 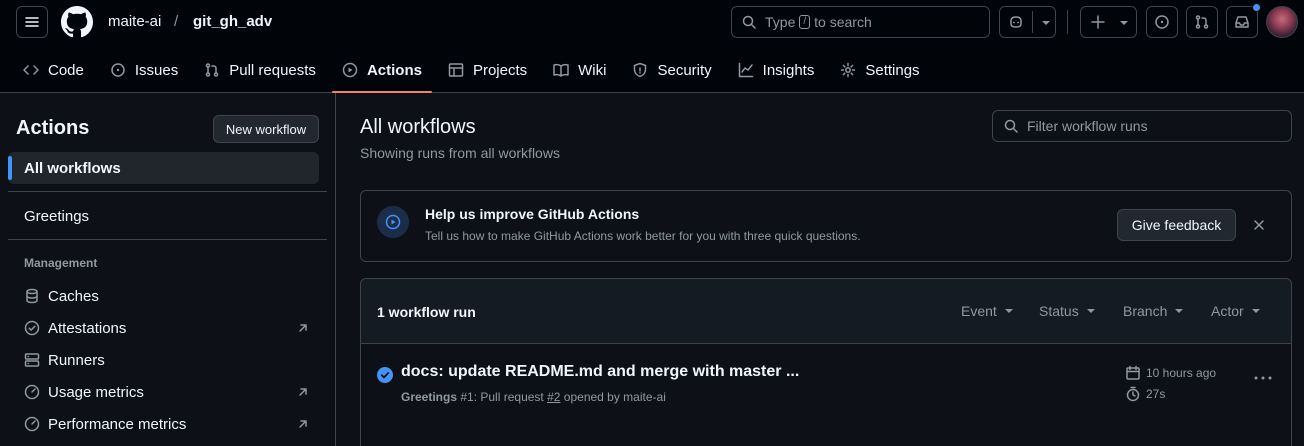 I want to click on search-input: Type / to search, so click(x=860, y=22).